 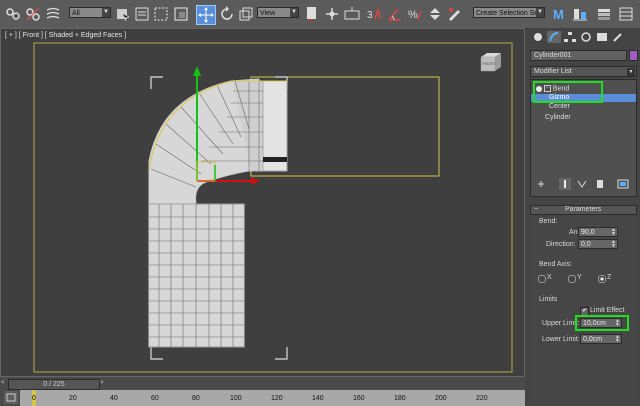 What do you see at coordinates (565, 184) in the screenshot?
I see `show-end-result-icon` at bounding box center [565, 184].